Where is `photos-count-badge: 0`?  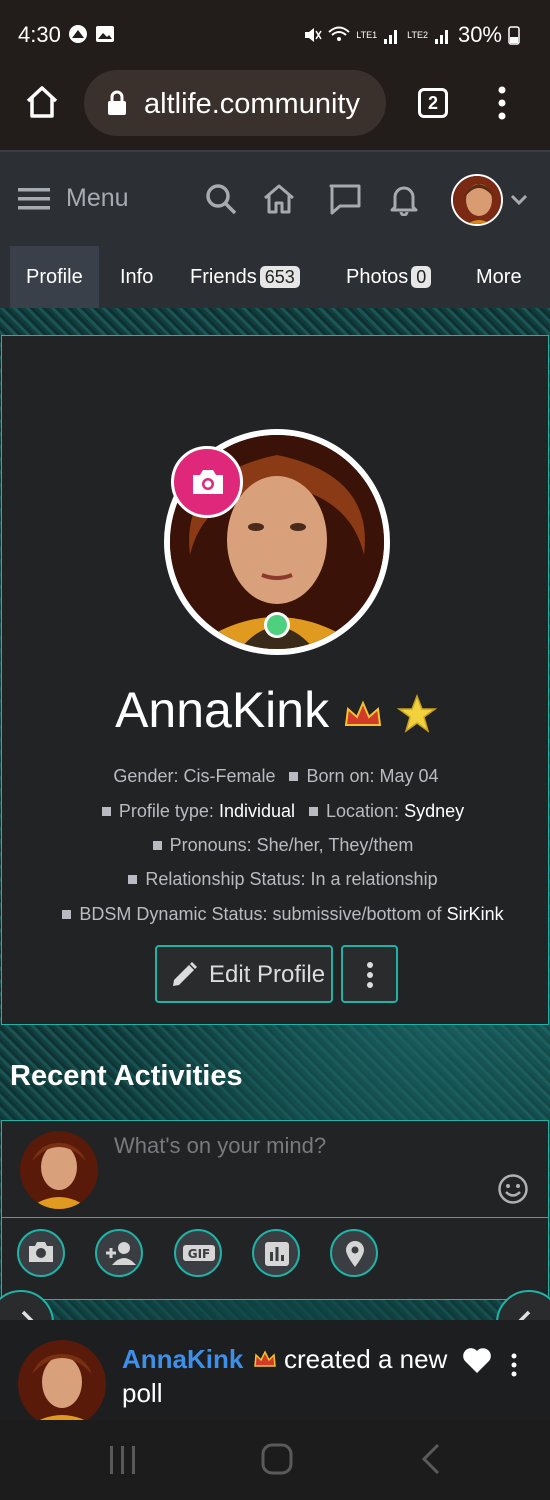
photos-count-badge: 0 is located at coordinates (421, 277).